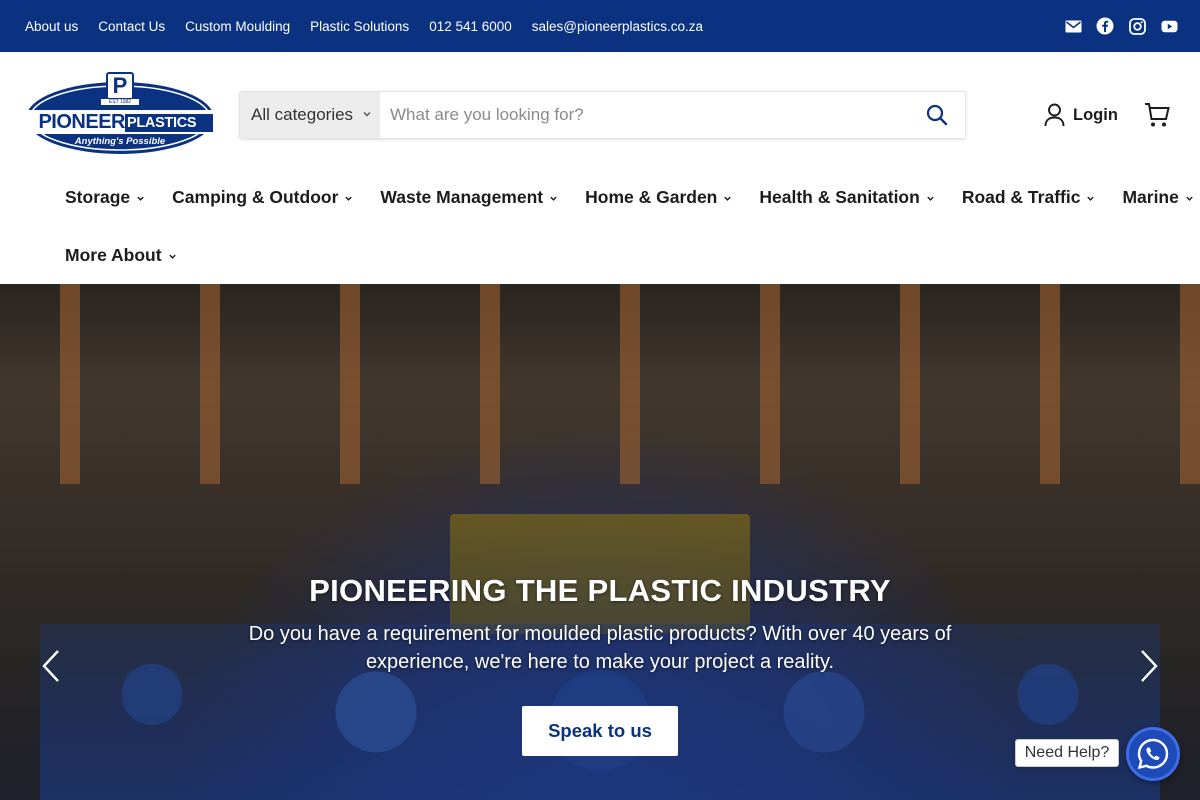  What do you see at coordinates (600, 731) in the screenshot?
I see `speak-to-us-button: Speak to us` at bounding box center [600, 731].